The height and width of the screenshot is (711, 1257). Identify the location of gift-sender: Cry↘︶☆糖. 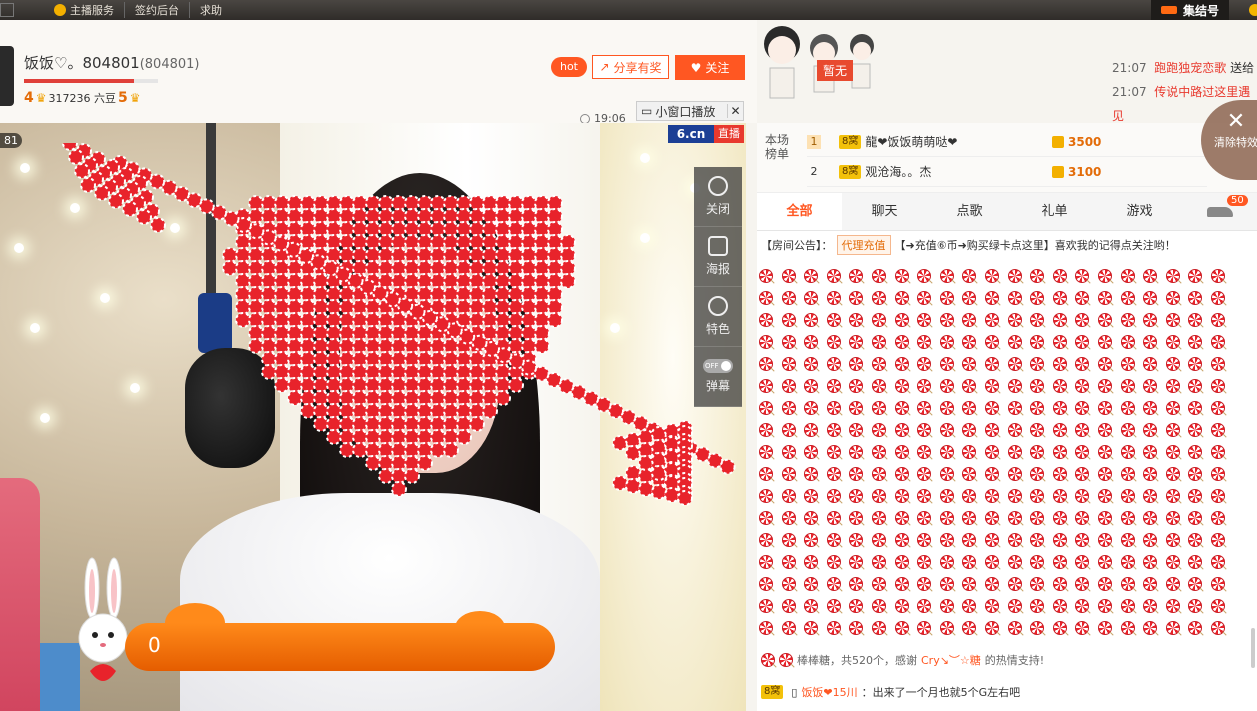
(951, 660).